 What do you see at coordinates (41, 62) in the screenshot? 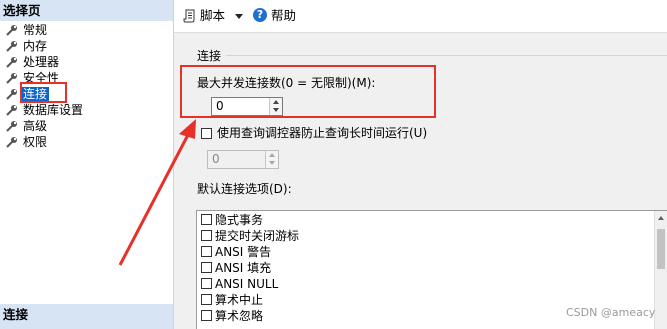
I see `page-item-label: 处理器` at bounding box center [41, 62].